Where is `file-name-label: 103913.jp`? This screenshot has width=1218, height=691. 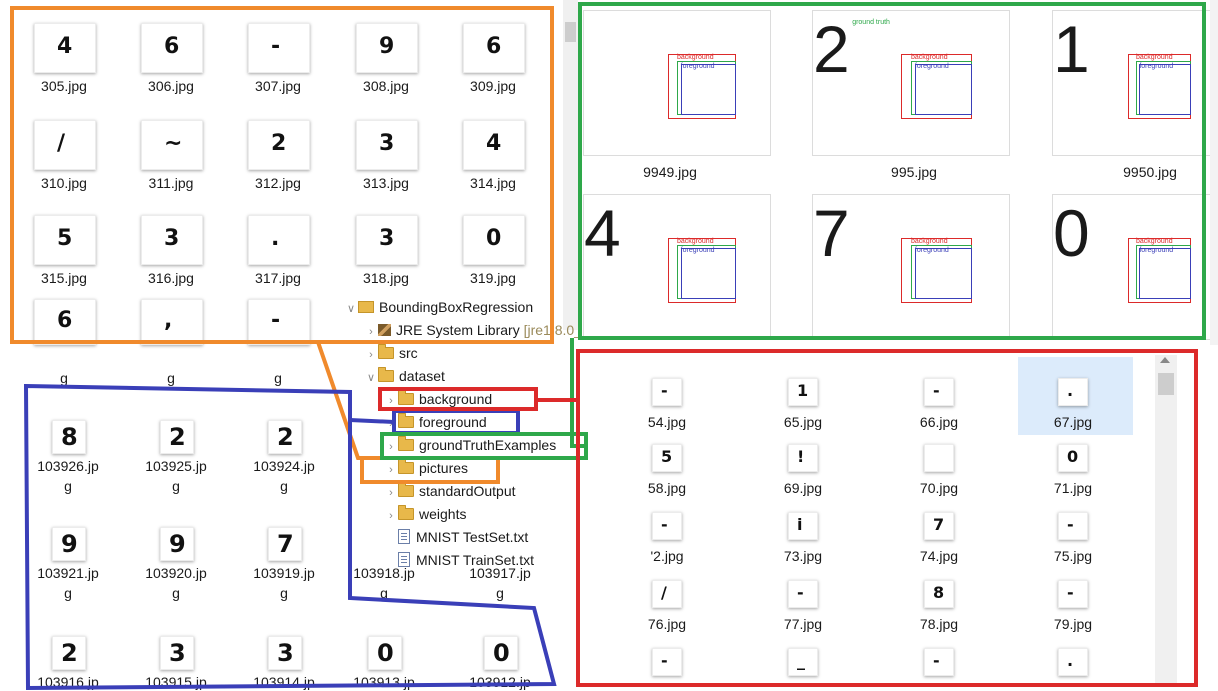 file-name-label: 103913.jp is located at coordinates (384, 682).